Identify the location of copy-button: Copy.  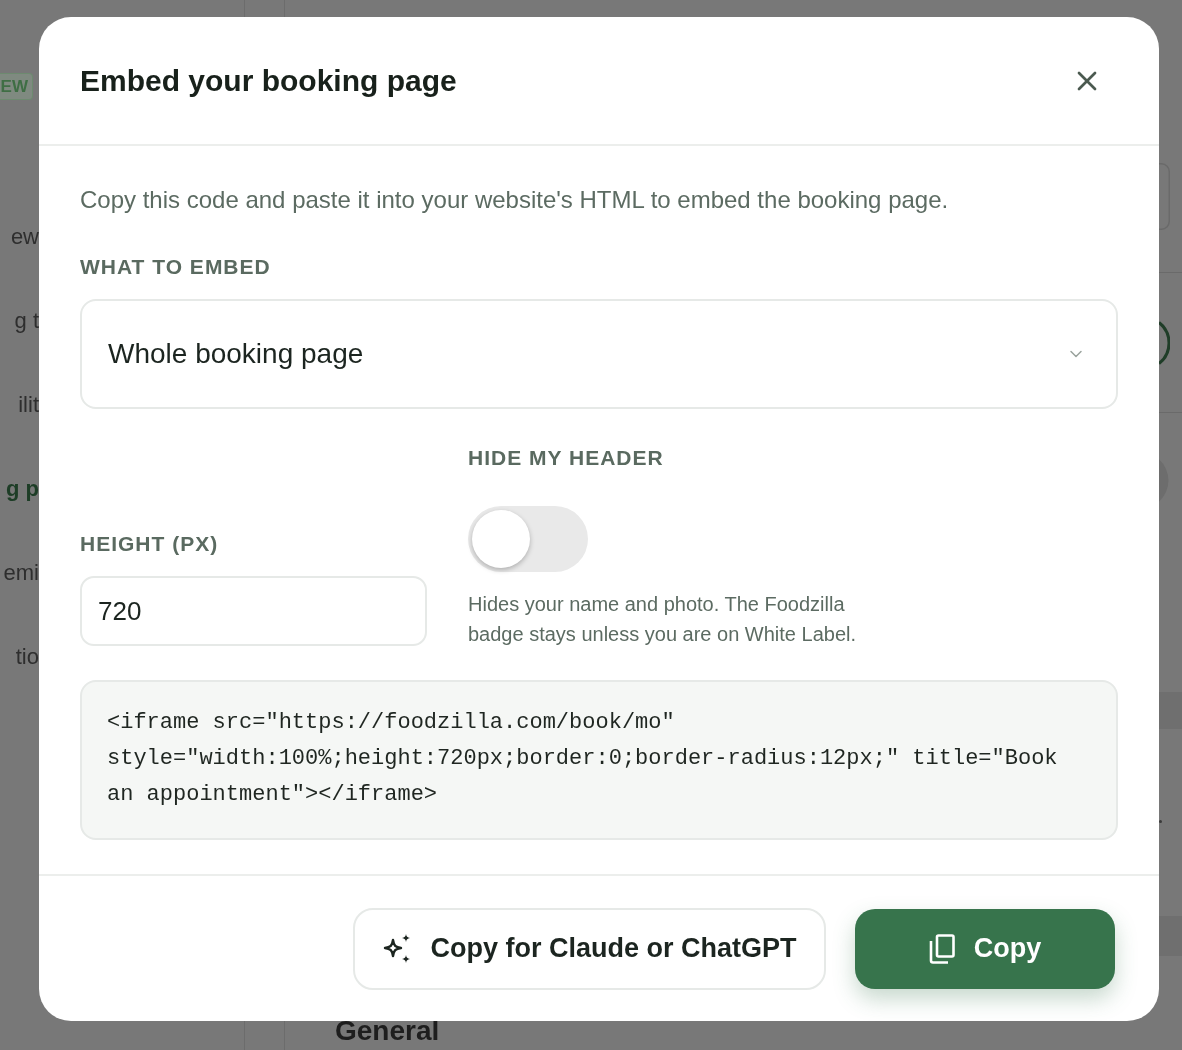
(985, 948).